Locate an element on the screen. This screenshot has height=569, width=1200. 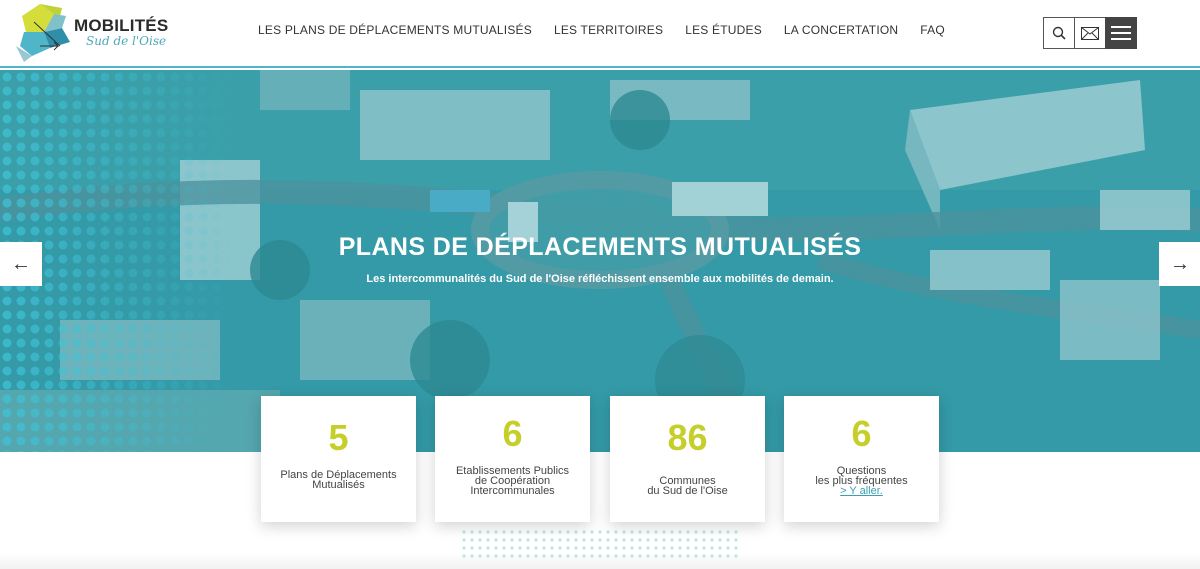
stat-label: Communes du Sud de l'Oise is located at coordinates (687, 486).